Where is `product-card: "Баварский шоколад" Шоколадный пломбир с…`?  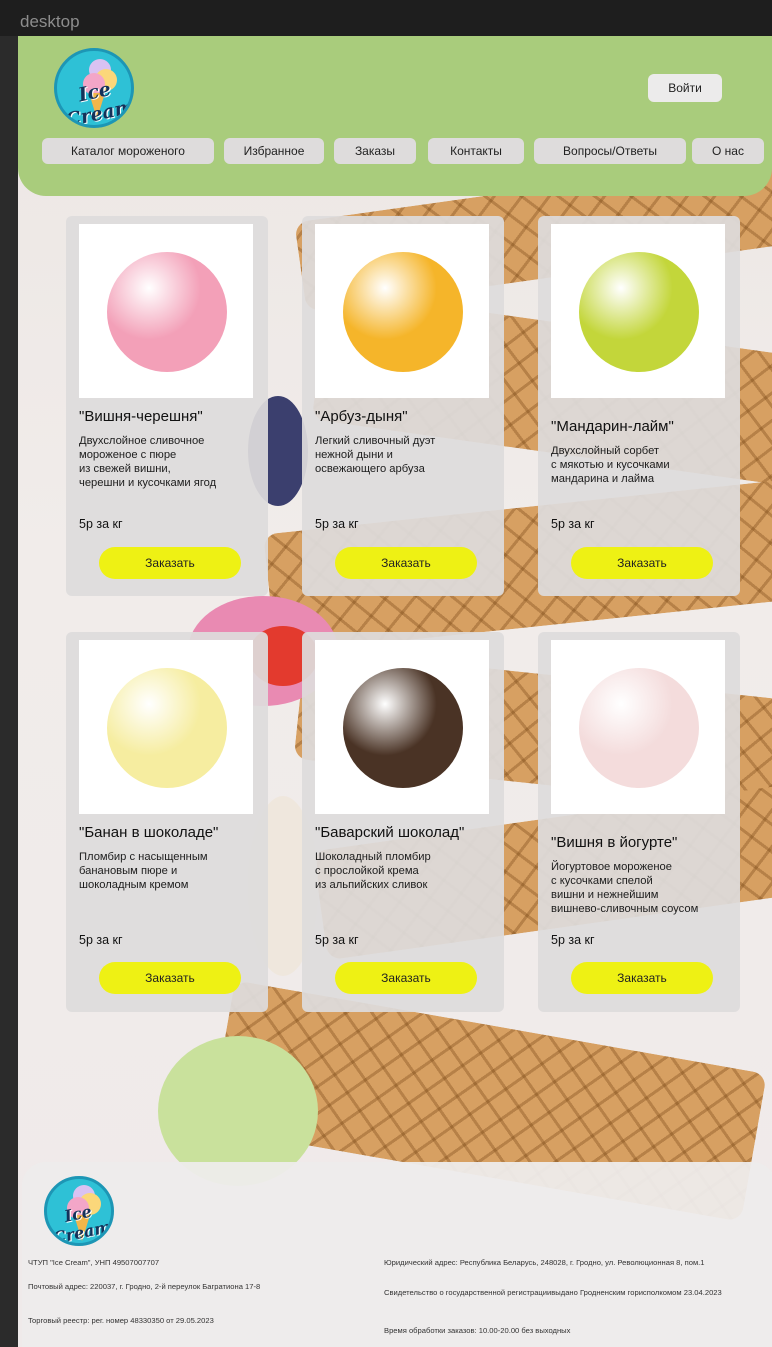
product-card: "Баварский шоколад" Шоколадный пломбир с… is located at coordinates (403, 822).